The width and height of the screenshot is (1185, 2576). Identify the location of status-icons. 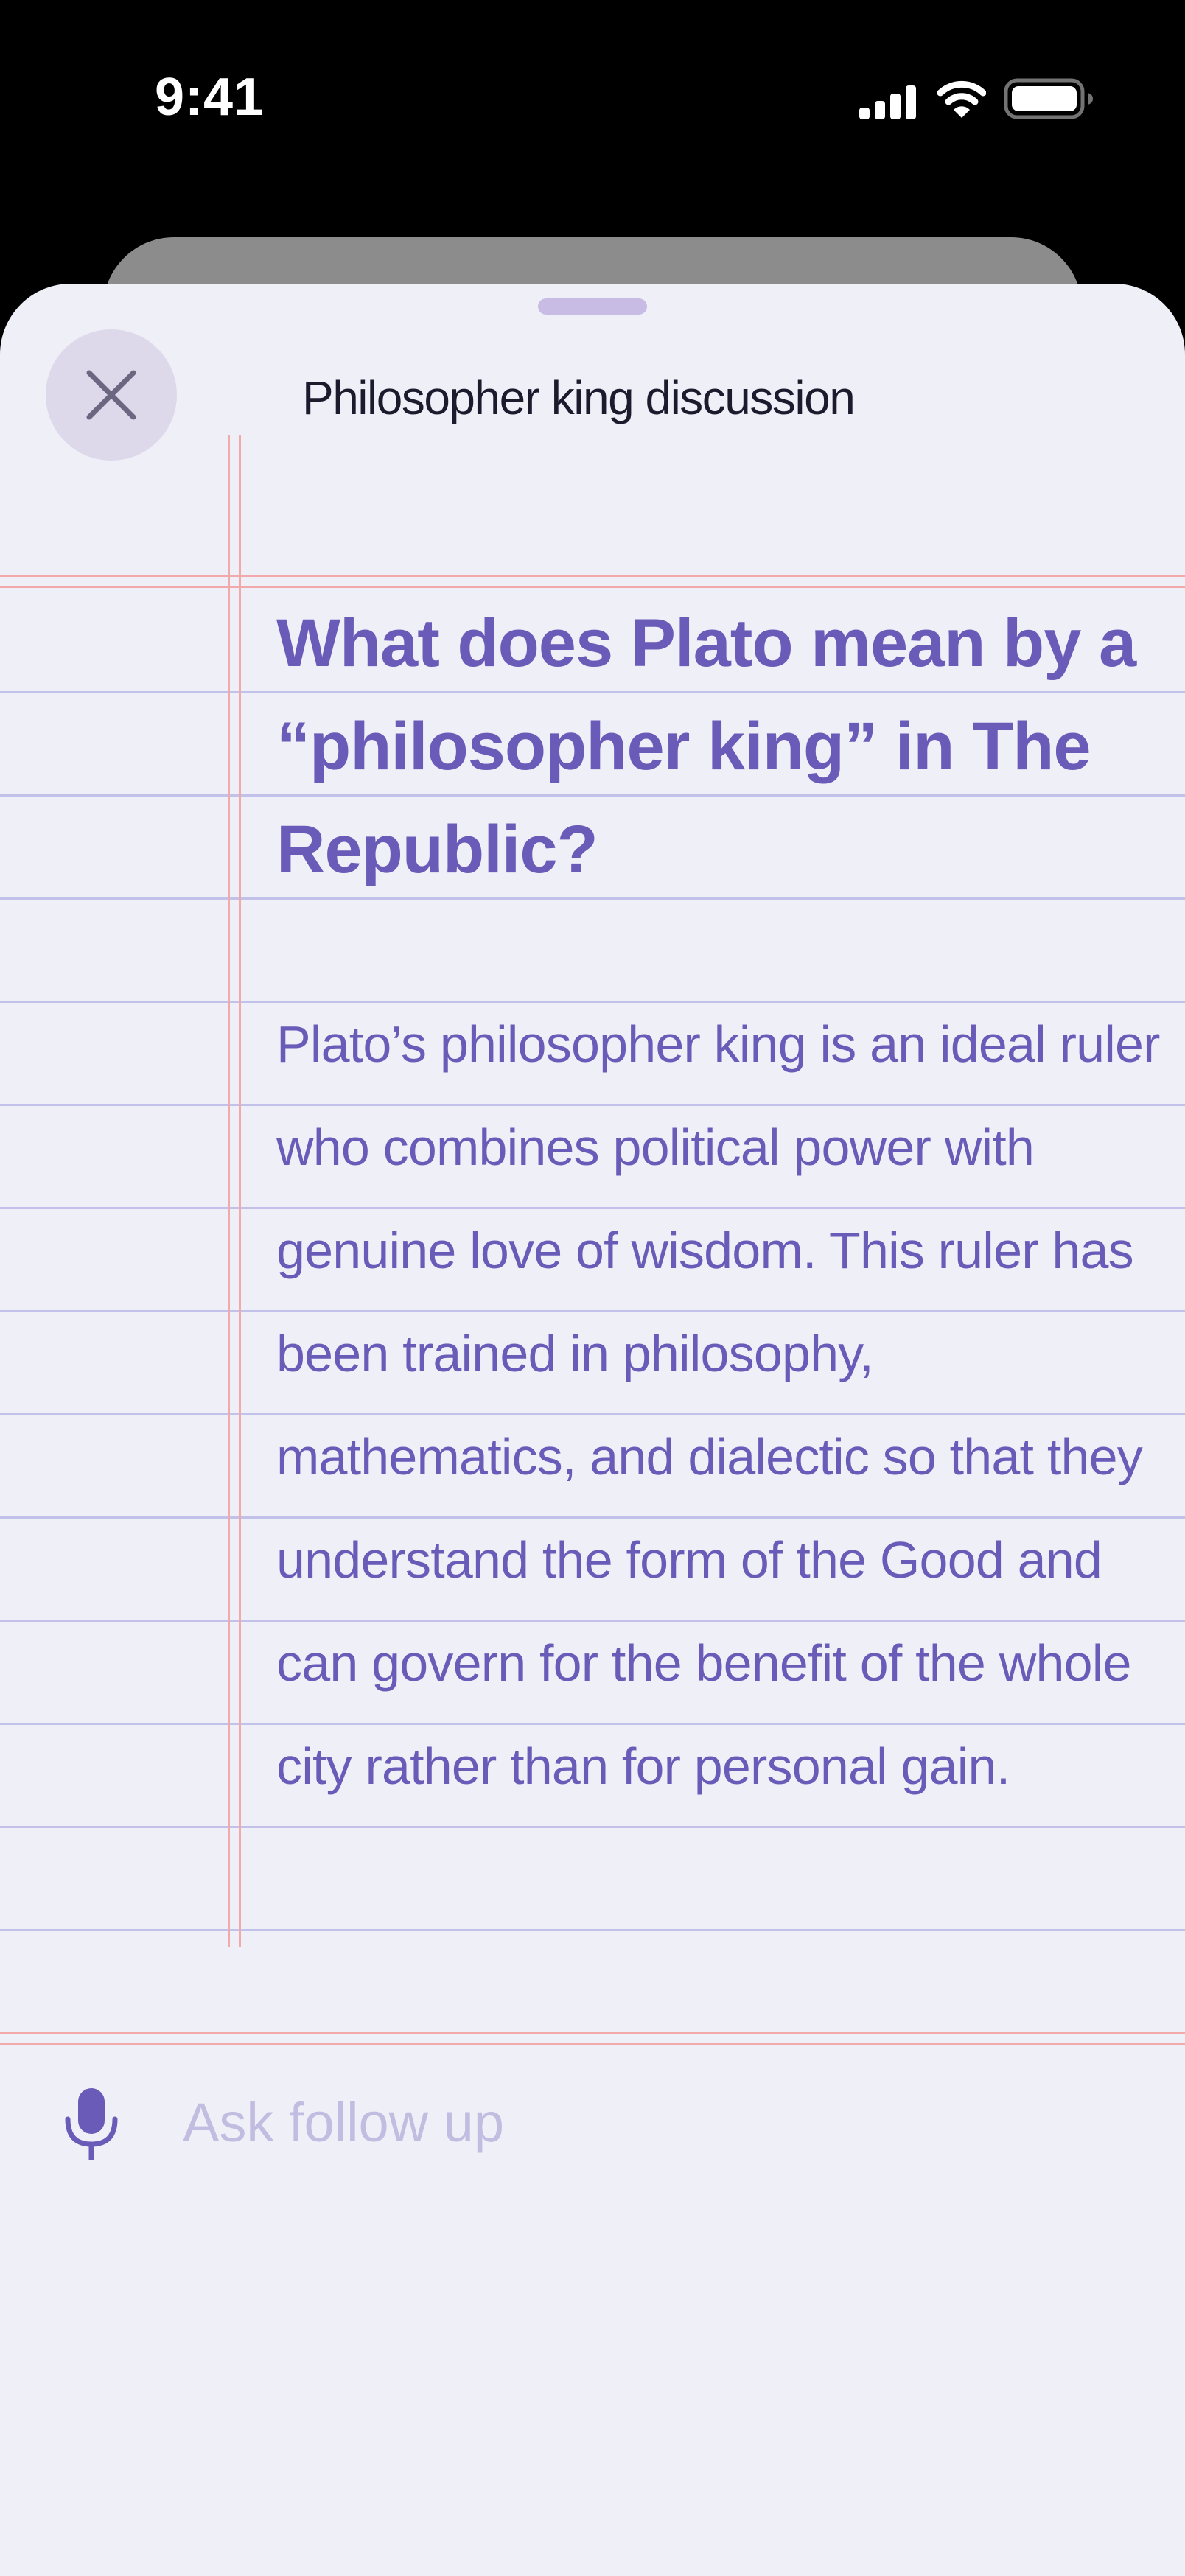
(977, 96).